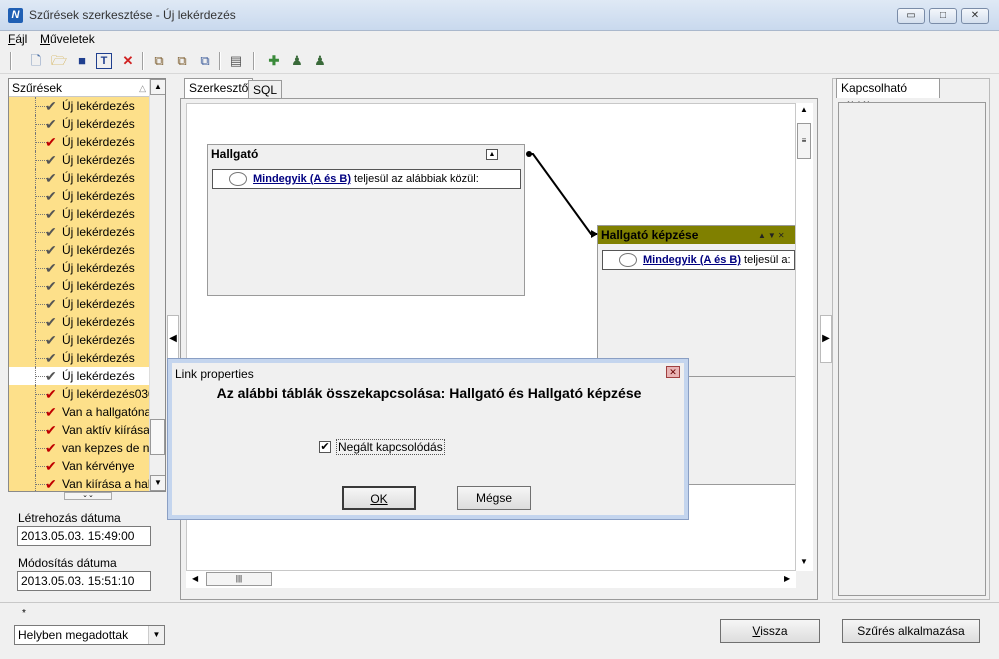 Image resolution: width=999 pixels, height=659 pixels. I want to click on tree-item-label: Van a hallgatónak, so click(105, 412).